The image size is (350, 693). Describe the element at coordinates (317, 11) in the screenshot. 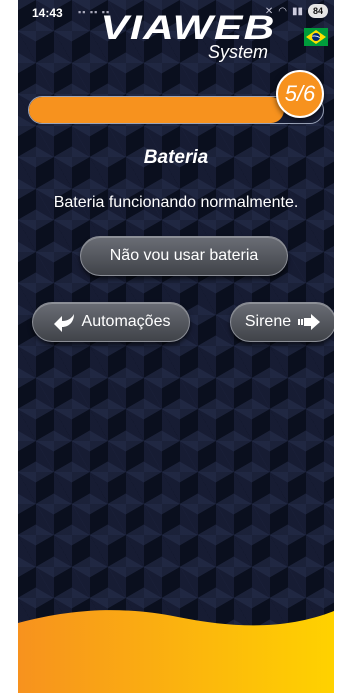

I see `battery-indicator: 84` at that location.